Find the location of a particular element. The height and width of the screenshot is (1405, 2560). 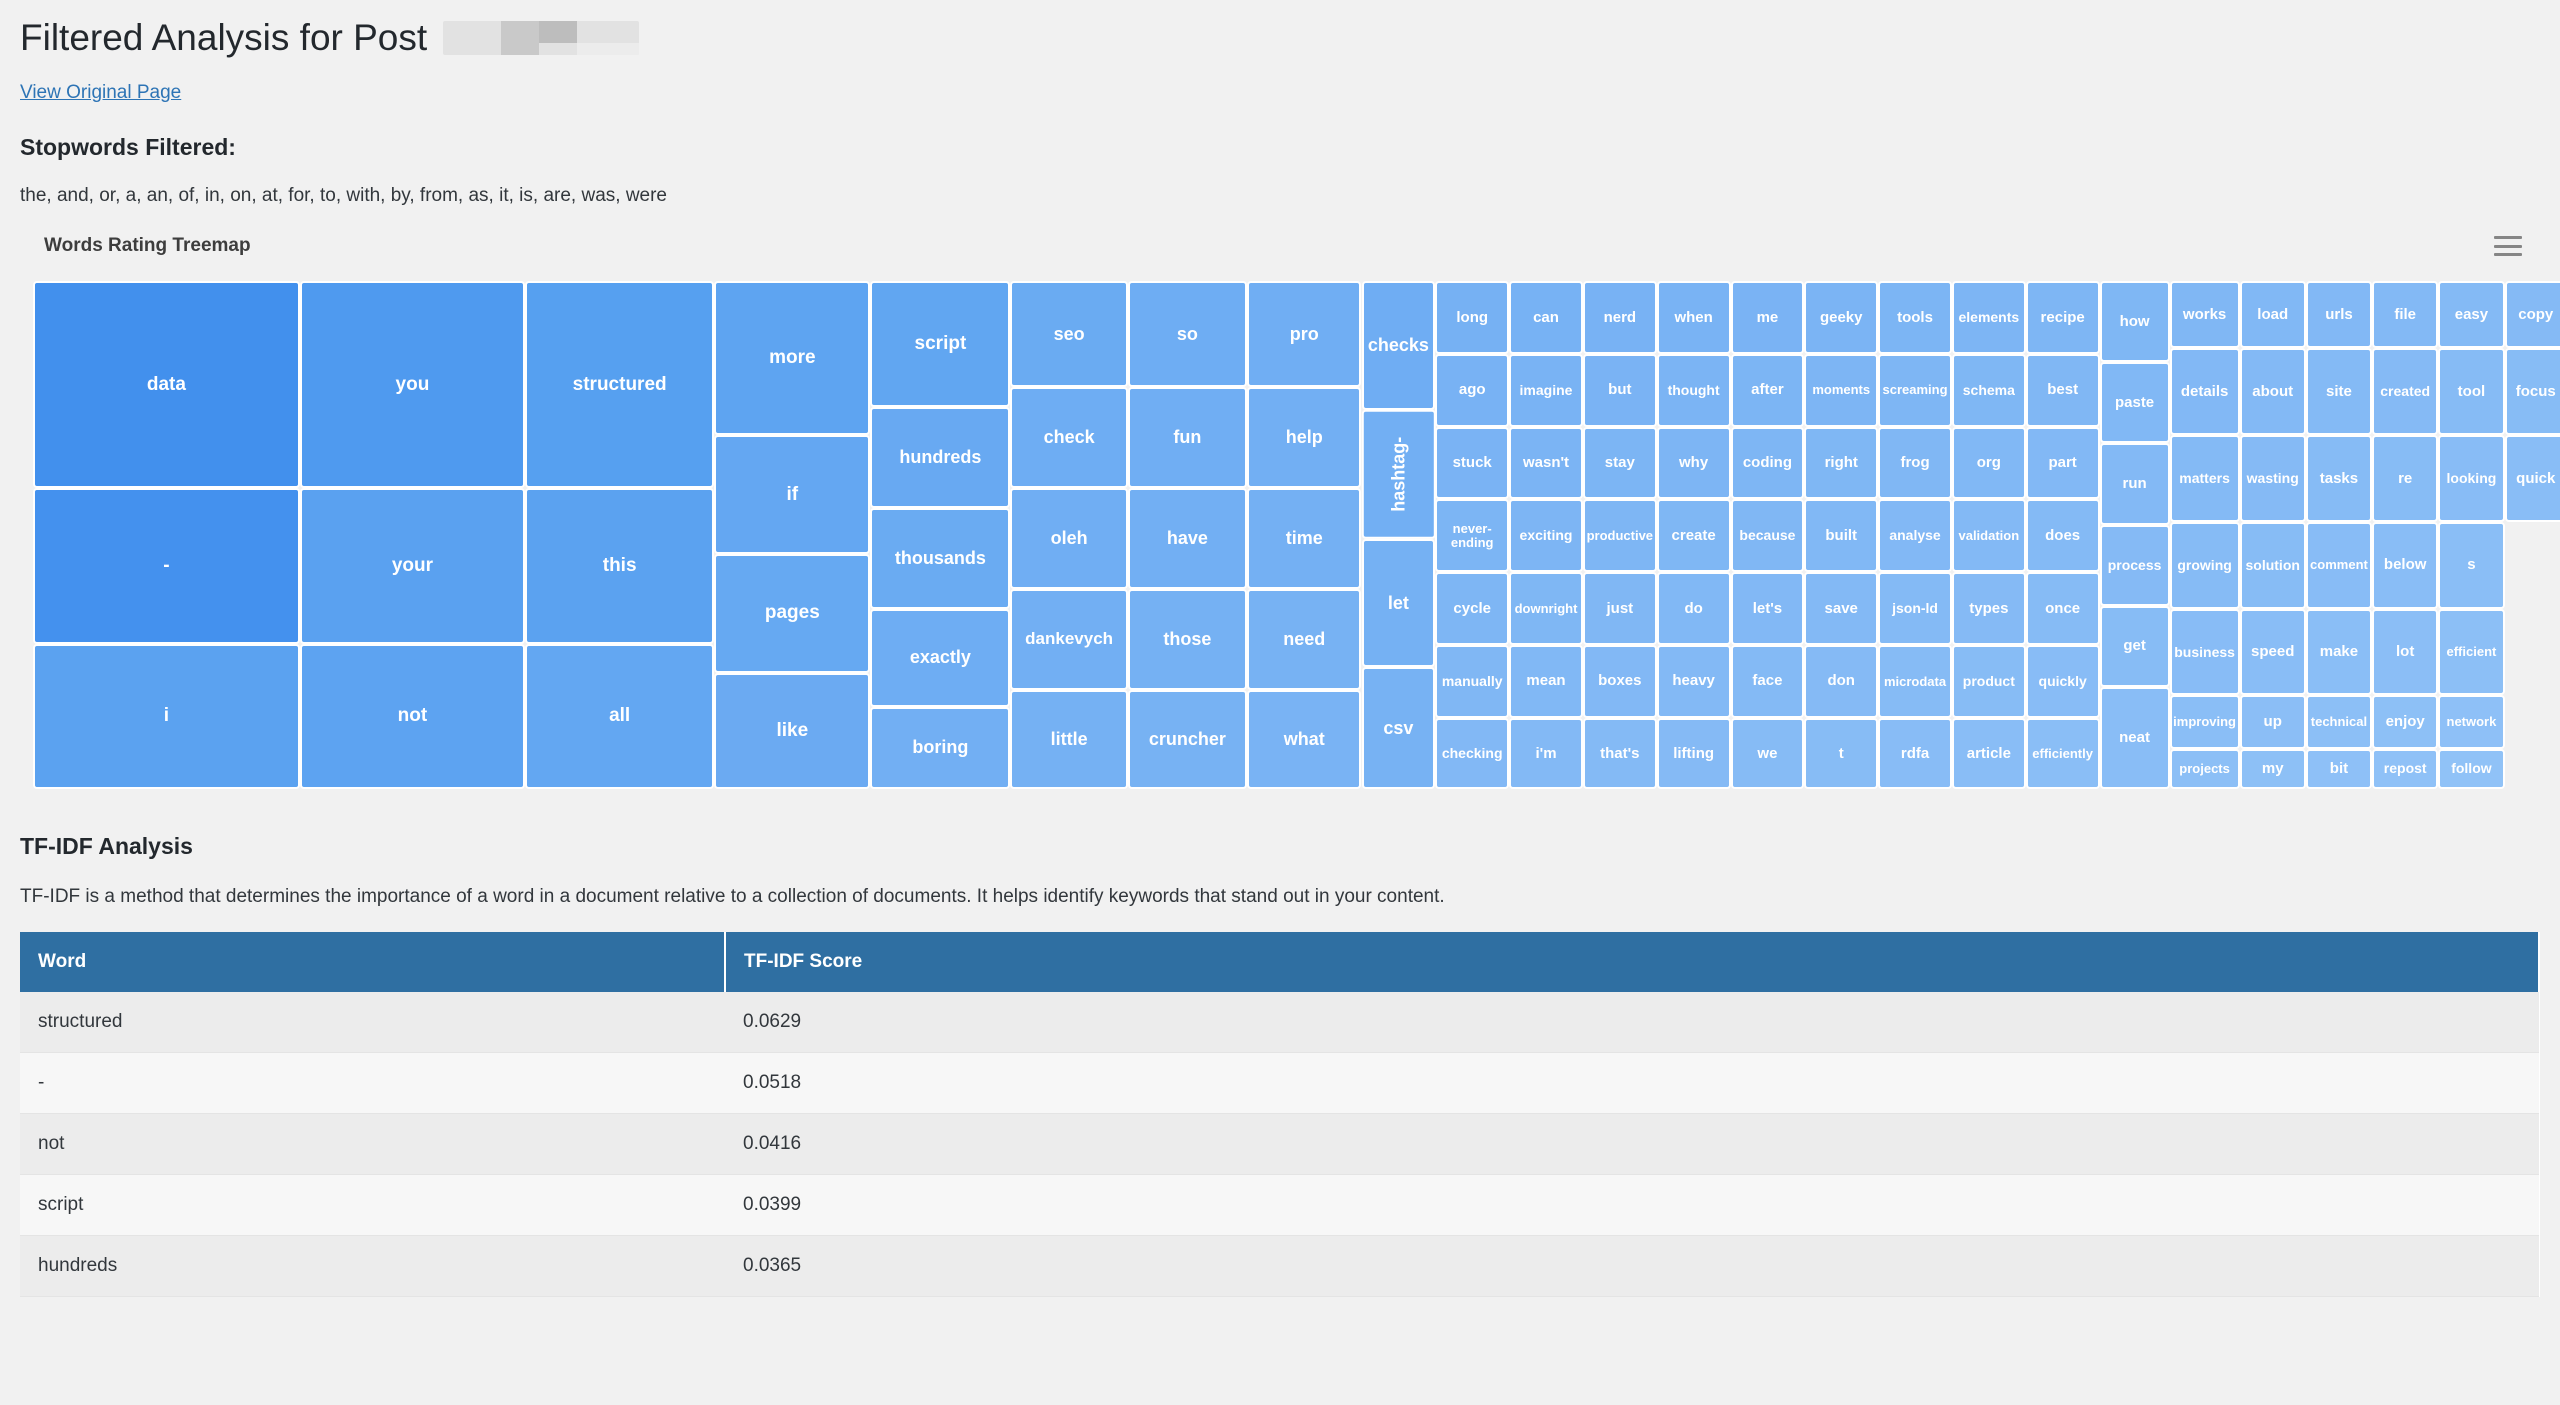

treemap-cell: growing is located at coordinates (2204, 565).